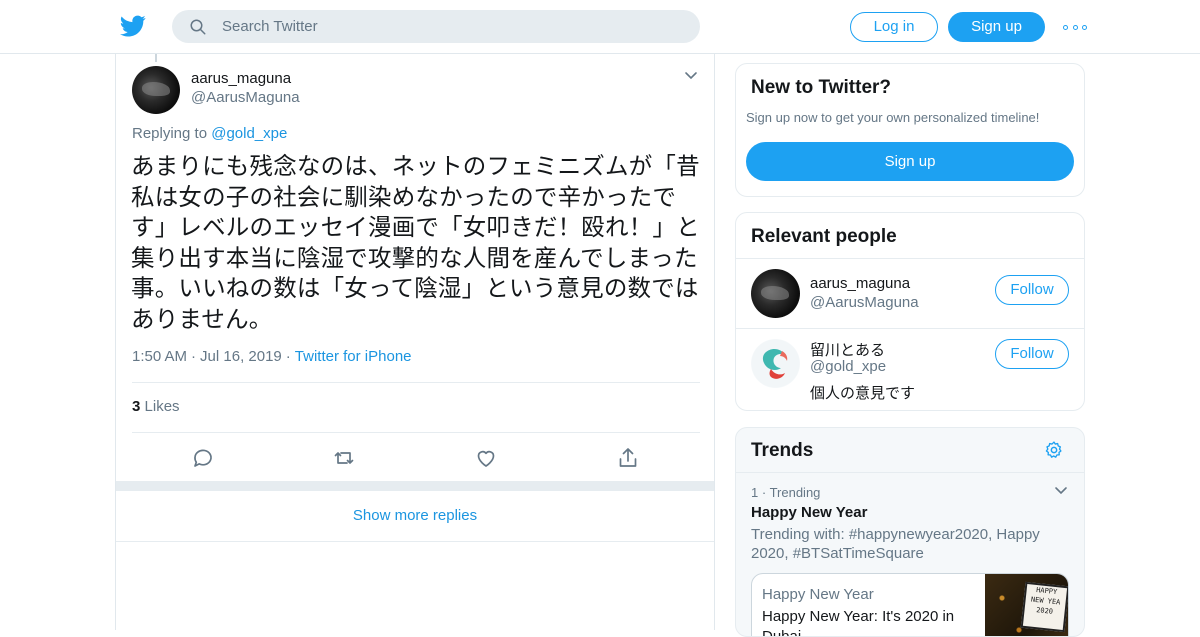  I want to click on likes-number: 3, so click(136, 406).